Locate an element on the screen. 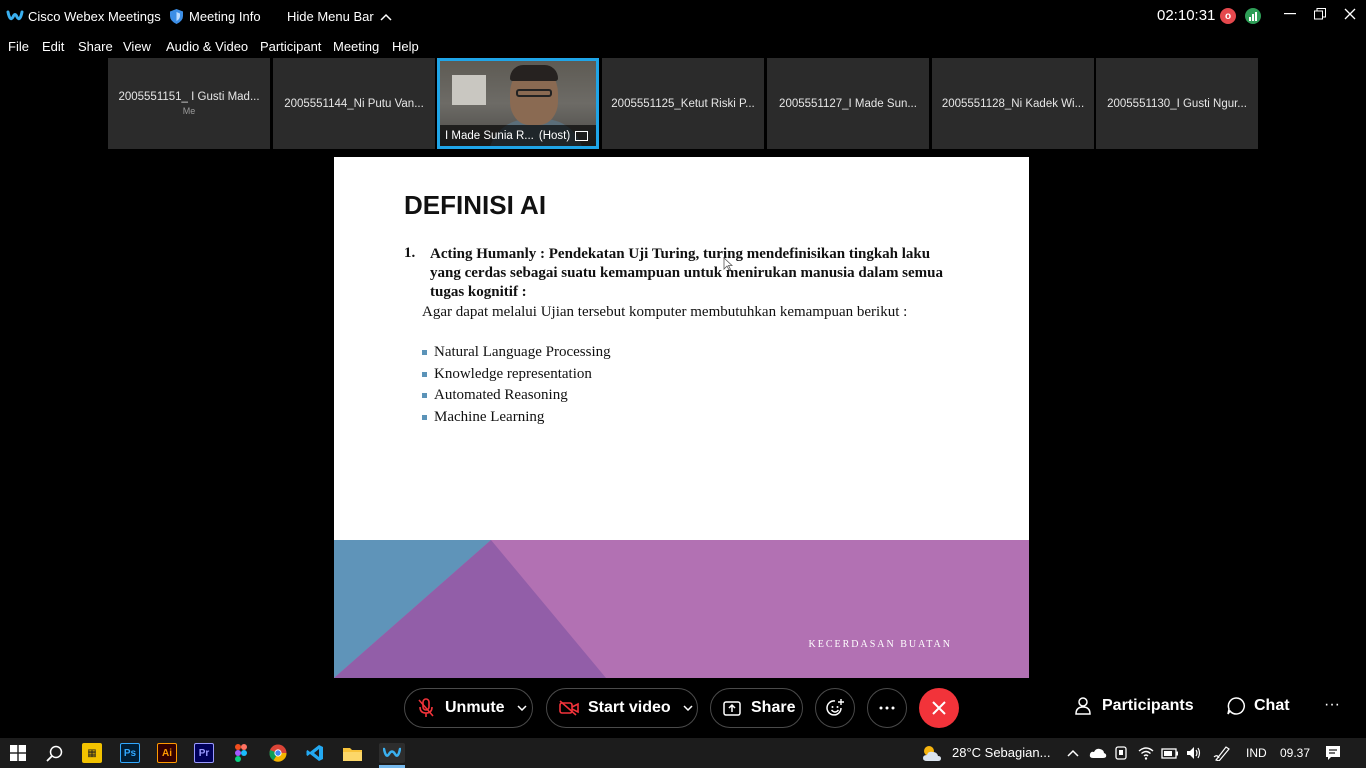 The height and width of the screenshot is (768, 1366). share-button: Share is located at coordinates (756, 708).